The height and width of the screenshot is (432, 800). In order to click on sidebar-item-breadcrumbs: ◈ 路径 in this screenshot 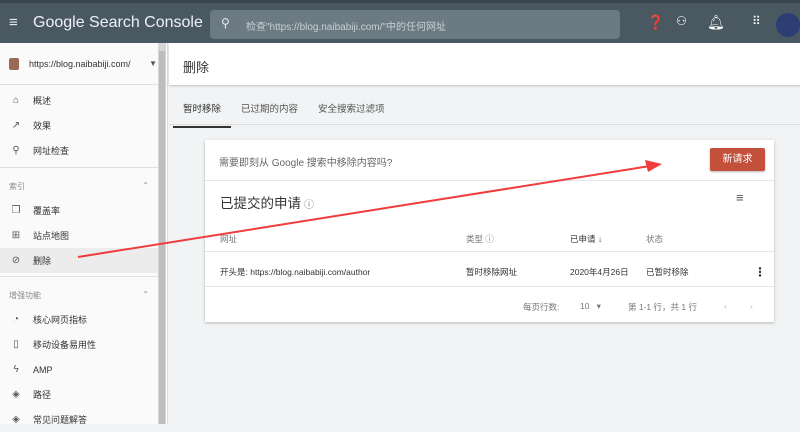, I will do `click(79, 394)`.